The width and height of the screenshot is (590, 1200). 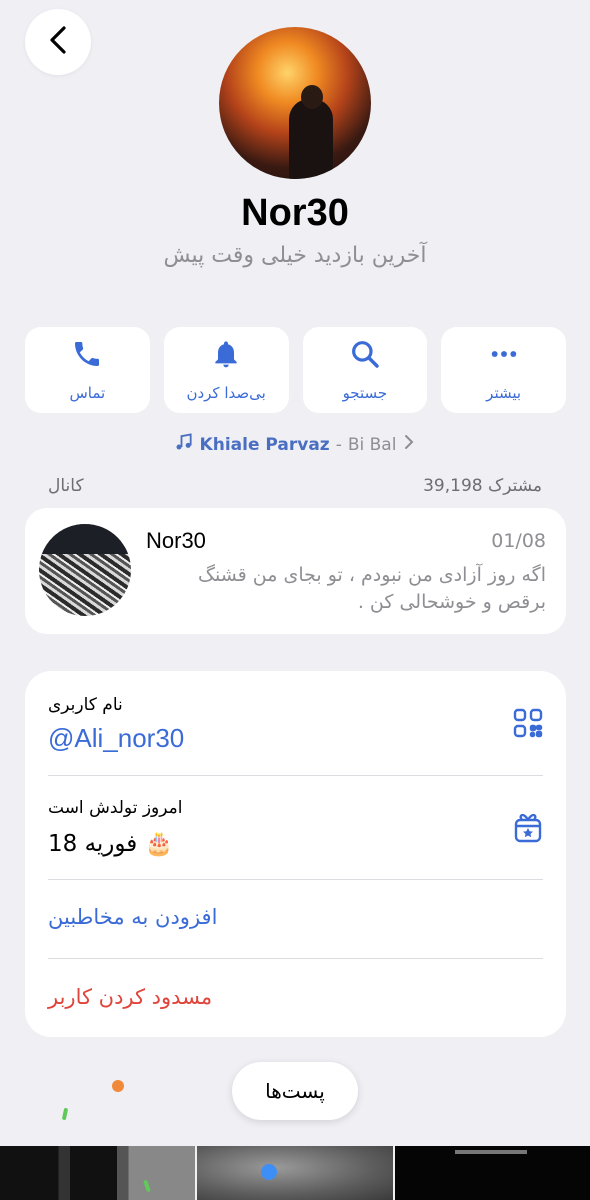 I want to click on mute-button: بی‌صدا کردن, so click(x=226, y=370).